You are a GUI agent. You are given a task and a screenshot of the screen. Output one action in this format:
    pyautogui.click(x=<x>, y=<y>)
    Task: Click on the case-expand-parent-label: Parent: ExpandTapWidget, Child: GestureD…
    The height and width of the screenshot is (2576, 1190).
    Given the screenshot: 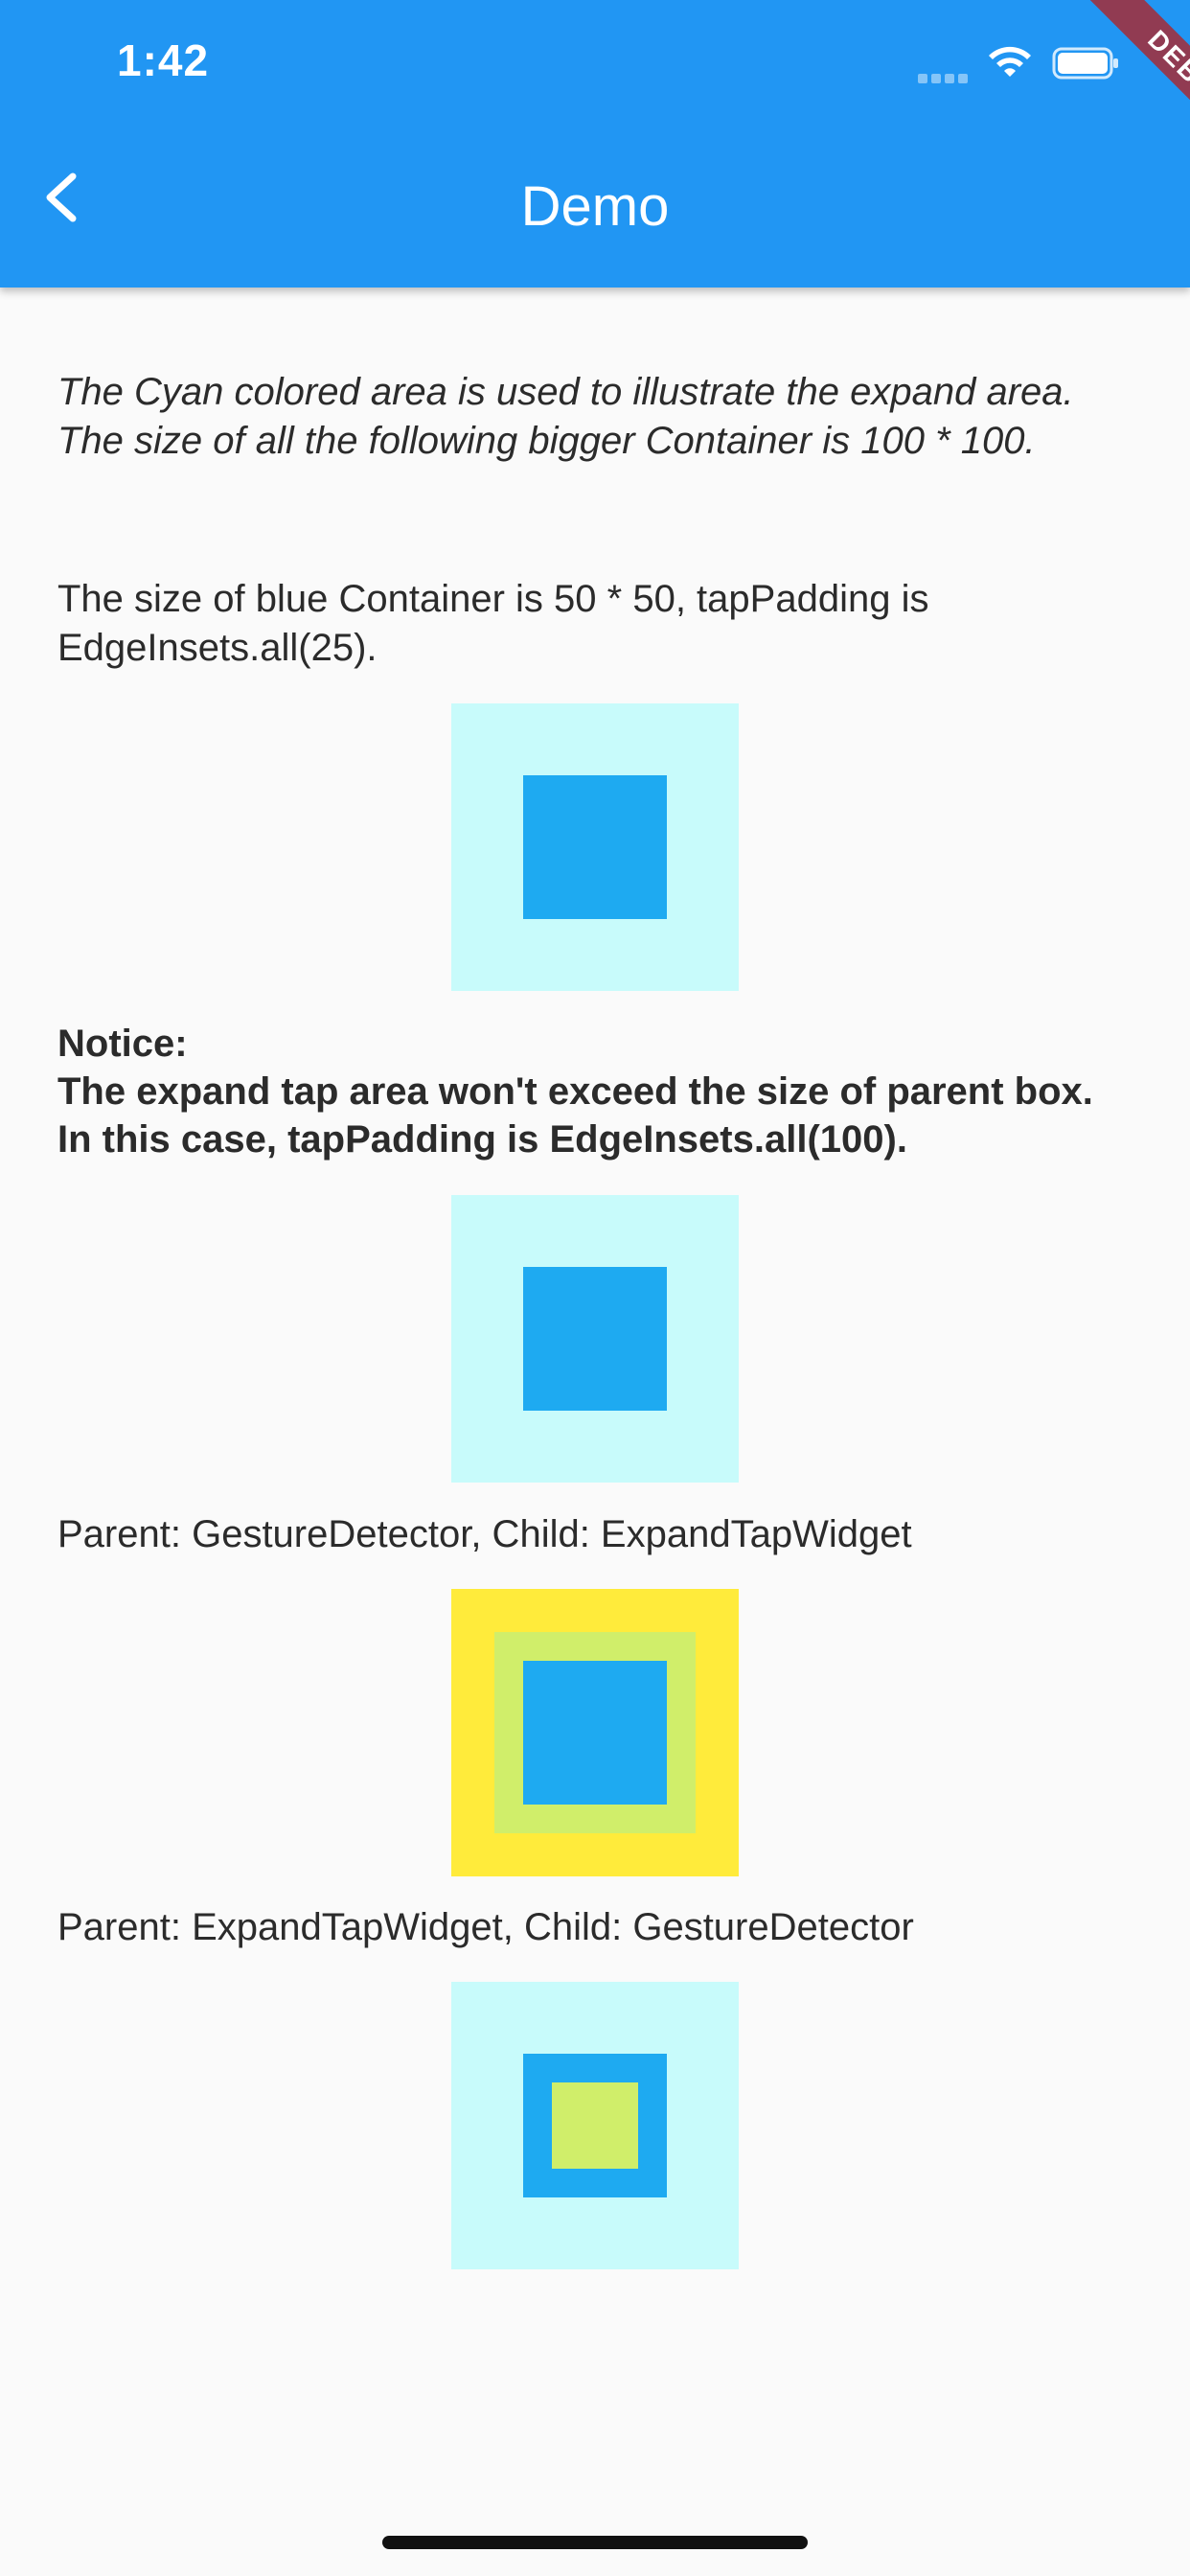 What is the action you would take?
    pyautogui.click(x=486, y=1927)
    